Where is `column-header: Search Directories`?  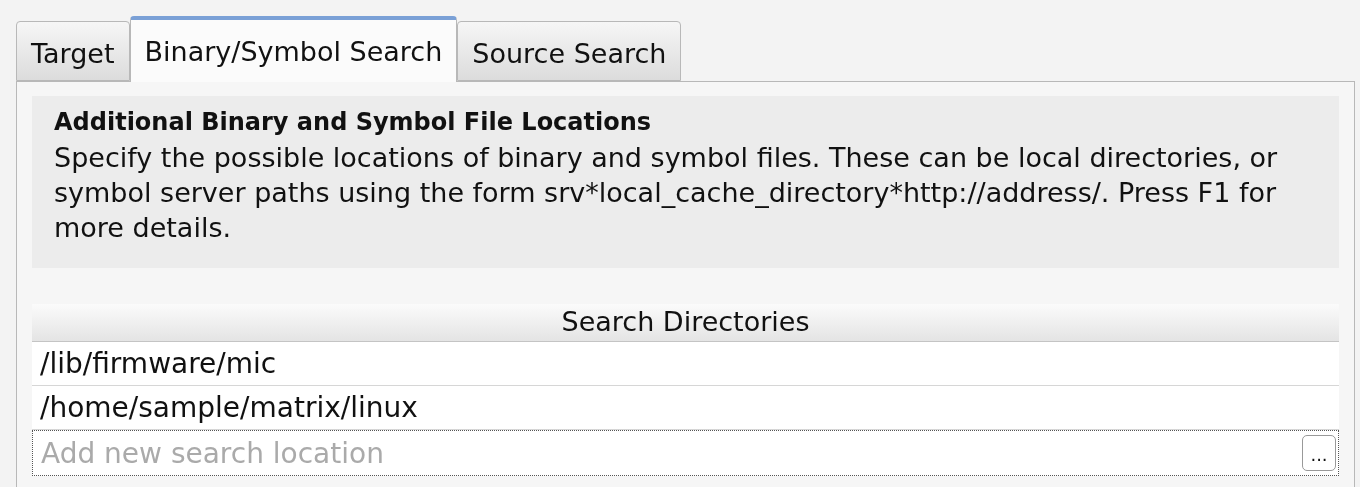 column-header: Search Directories is located at coordinates (685, 323).